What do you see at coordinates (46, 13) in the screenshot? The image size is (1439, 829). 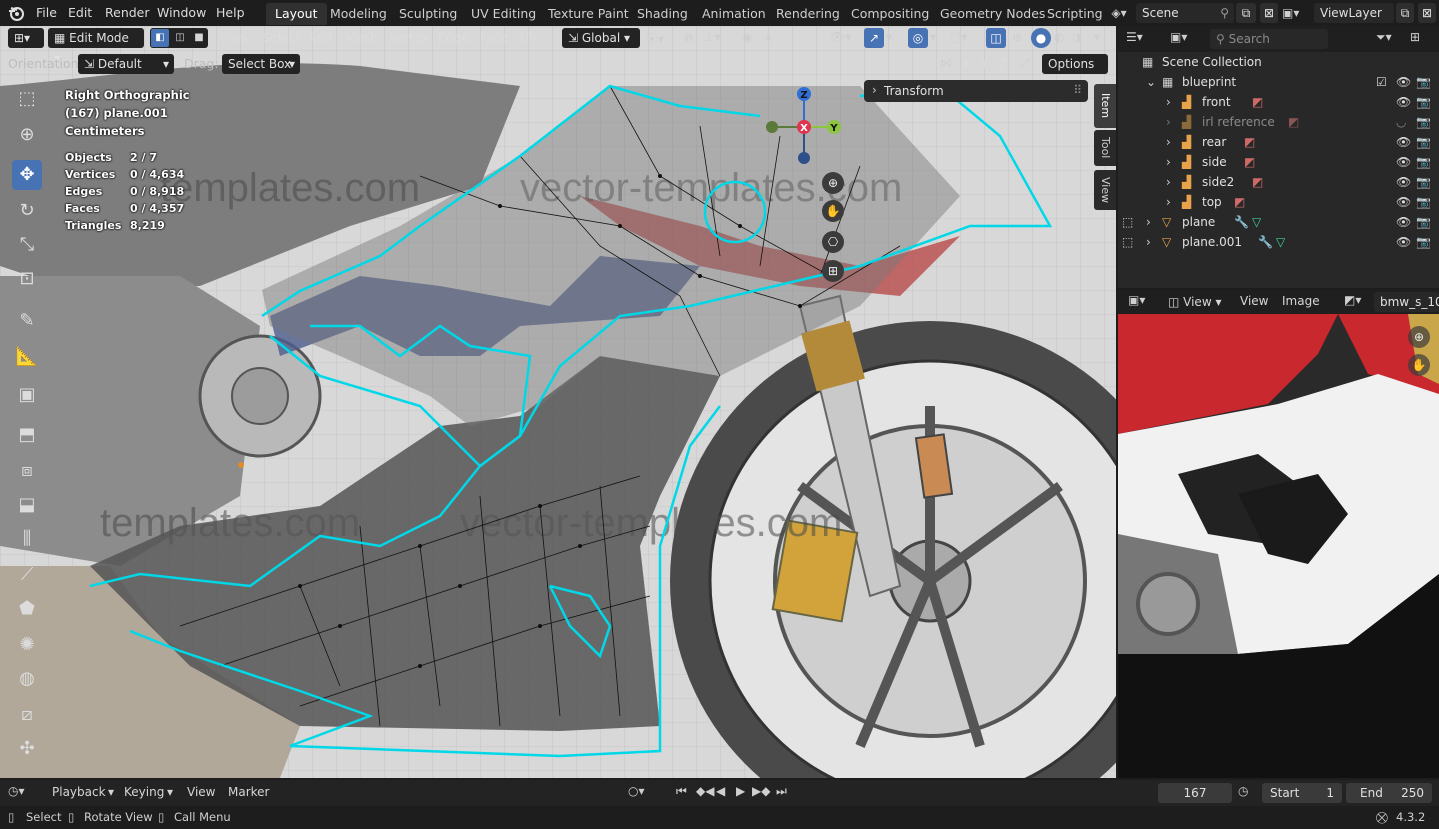 I see `menu-file: File` at bounding box center [46, 13].